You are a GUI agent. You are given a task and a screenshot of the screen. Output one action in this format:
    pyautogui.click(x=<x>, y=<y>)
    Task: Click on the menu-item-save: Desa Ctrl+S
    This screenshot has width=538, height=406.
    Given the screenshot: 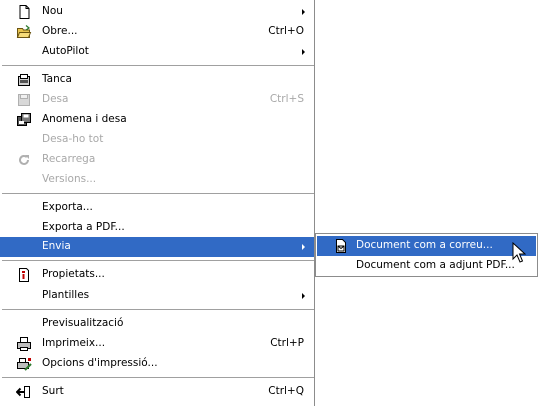 What is the action you would take?
    pyautogui.click(x=157, y=100)
    